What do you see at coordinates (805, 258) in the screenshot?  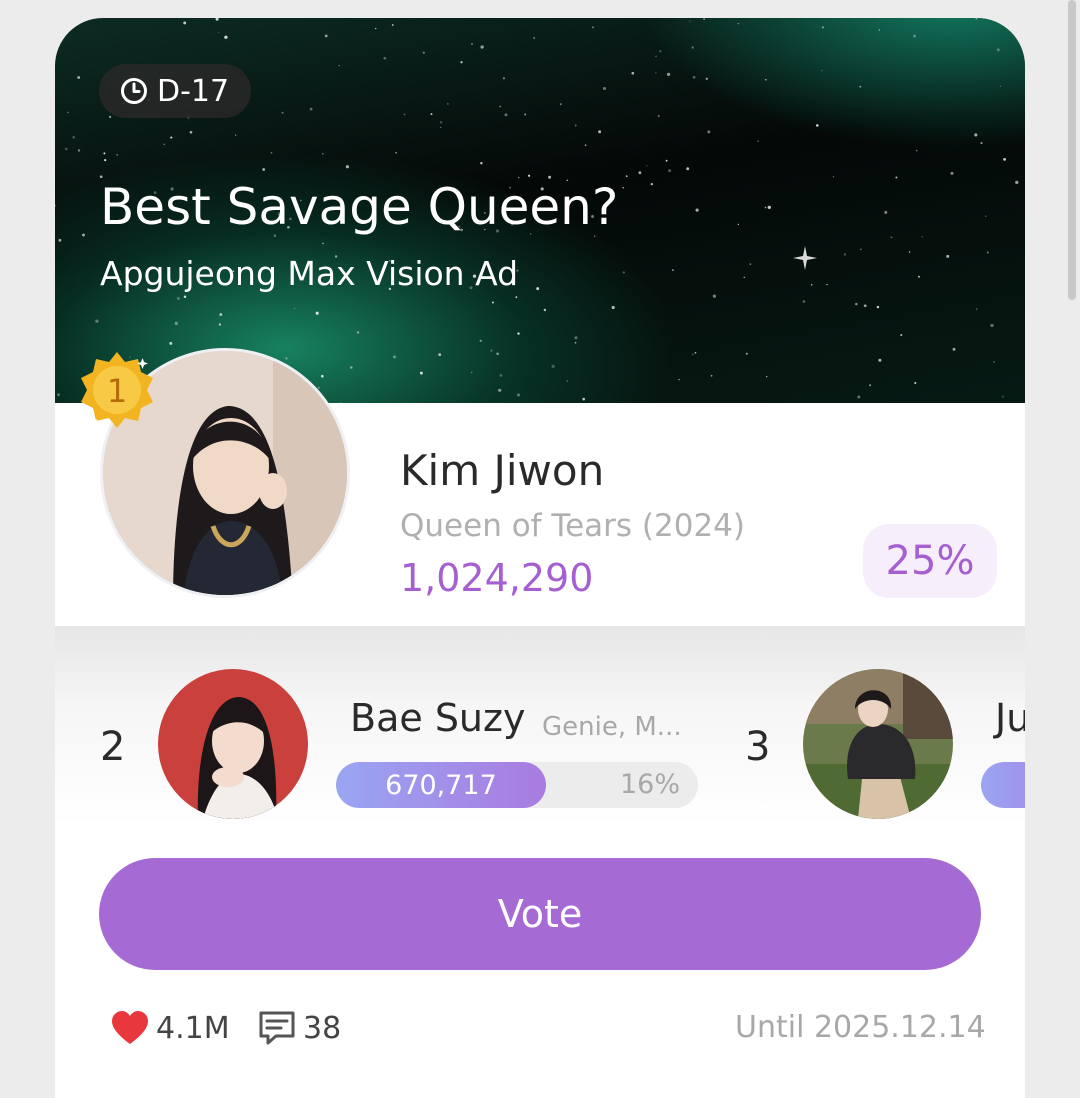 I see `sparkle-star` at bounding box center [805, 258].